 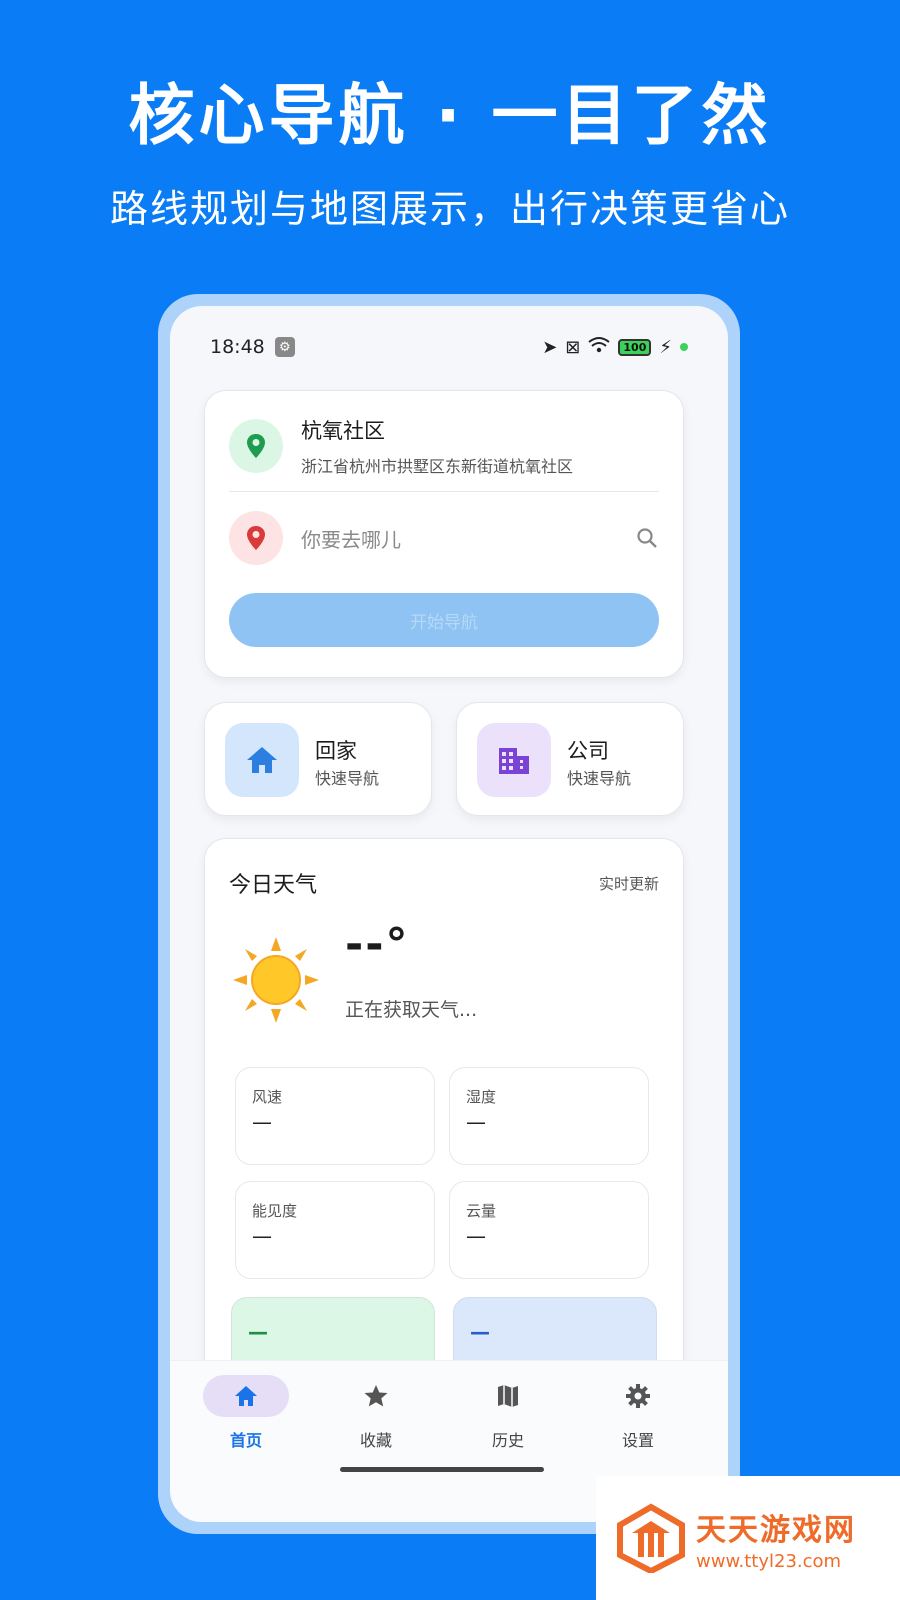 What do you see at coordinates (635, 347) in the screenshot?
I see `battery-indicator: 100` at bounding box center [635, 347].